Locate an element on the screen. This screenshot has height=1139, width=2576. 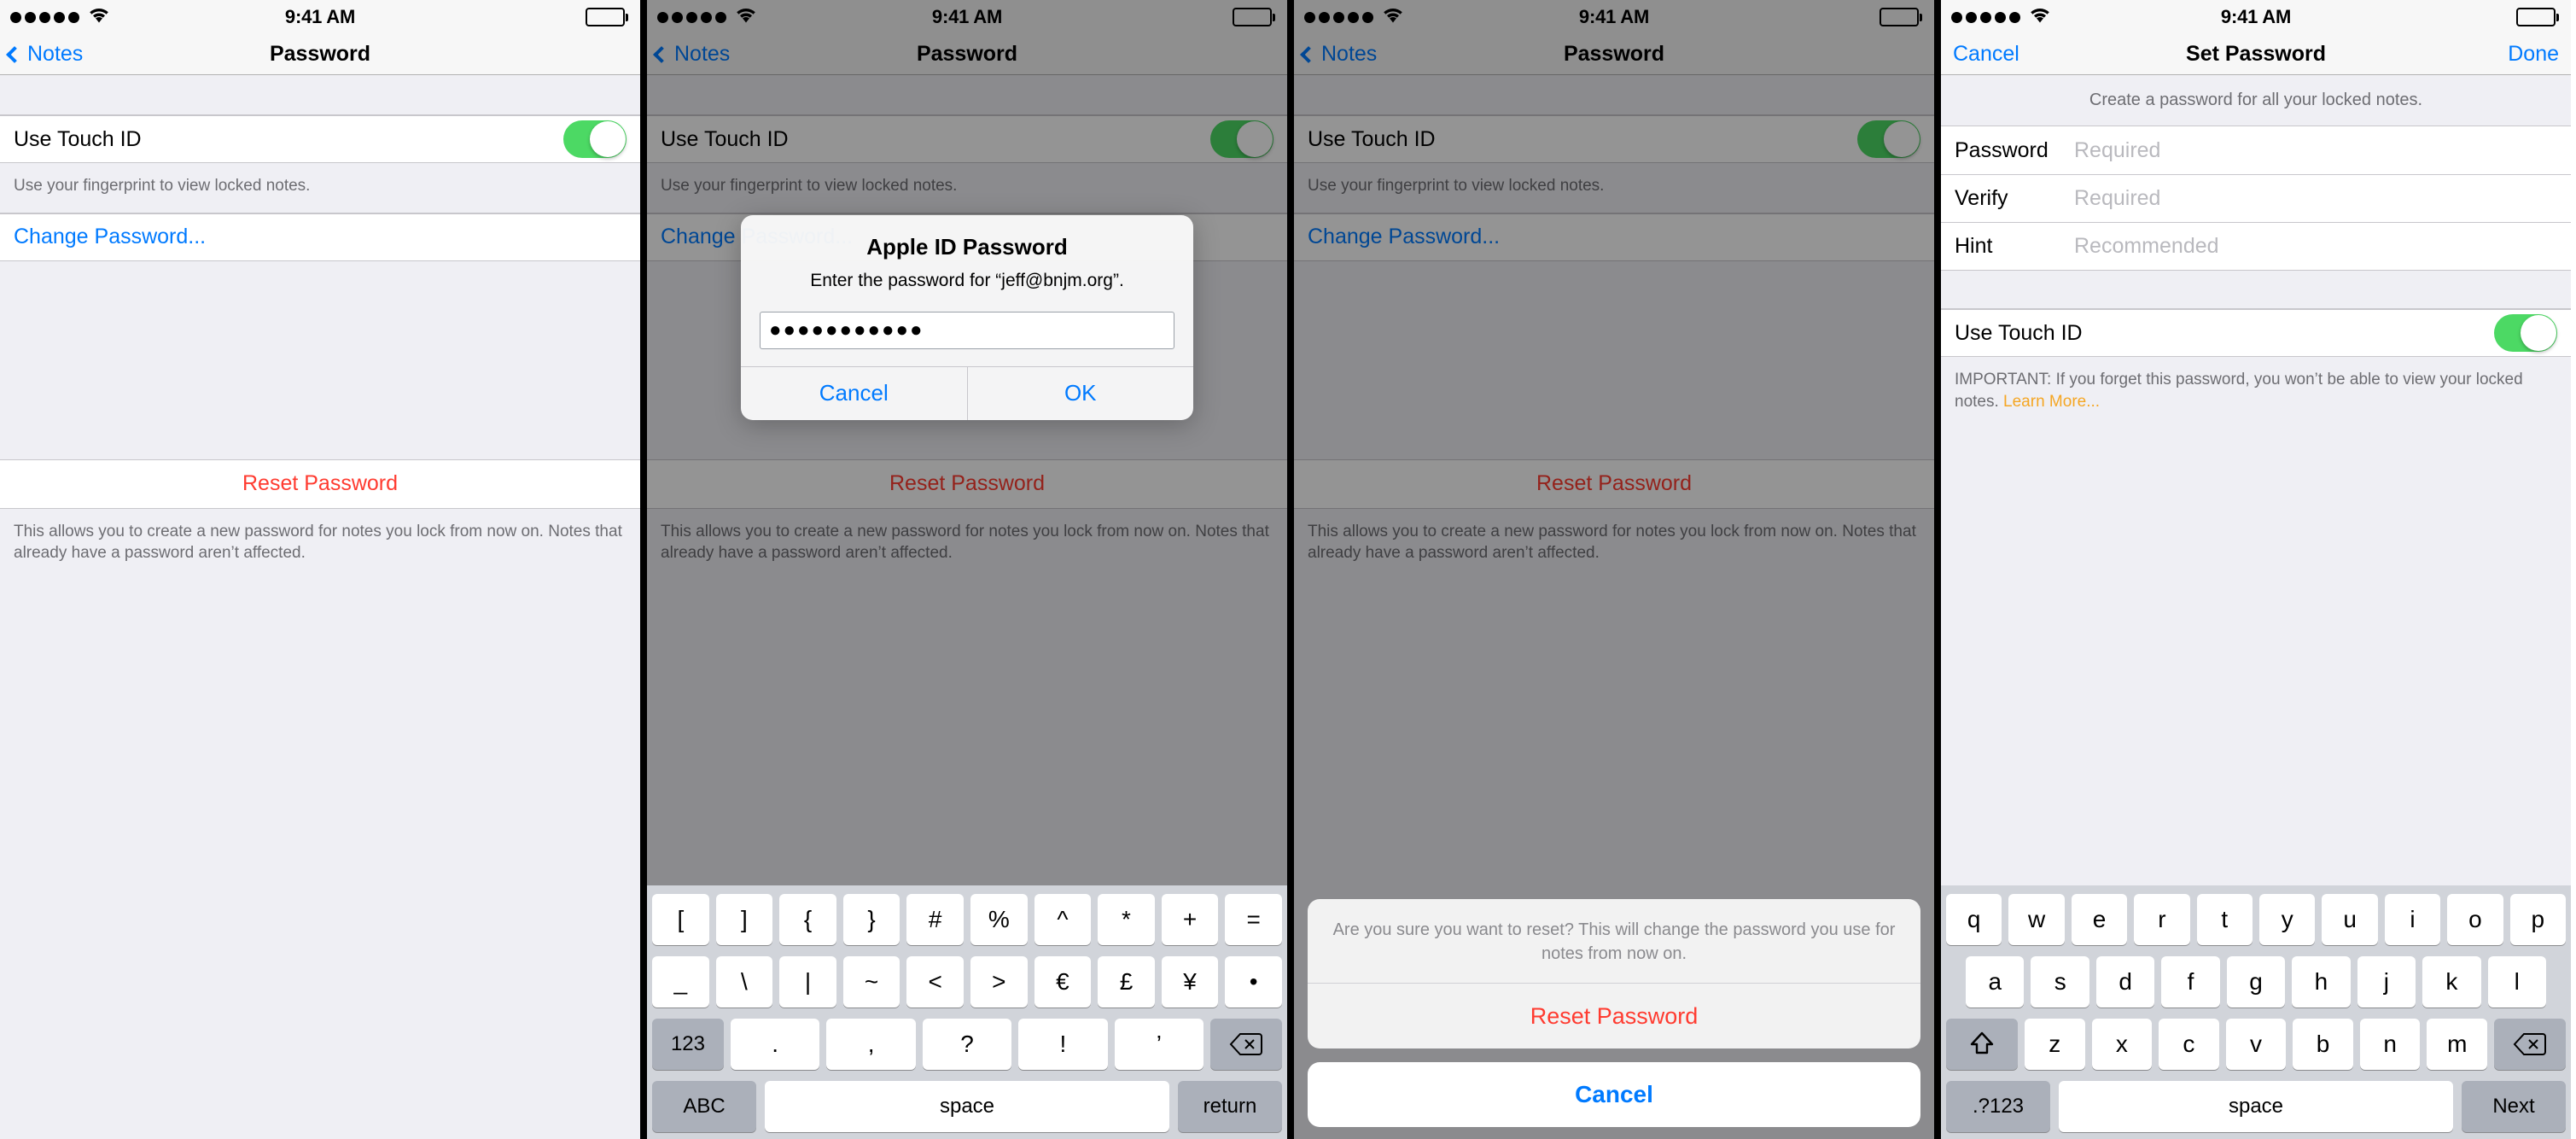
key-period: . is located at coordinates (775, 1044).